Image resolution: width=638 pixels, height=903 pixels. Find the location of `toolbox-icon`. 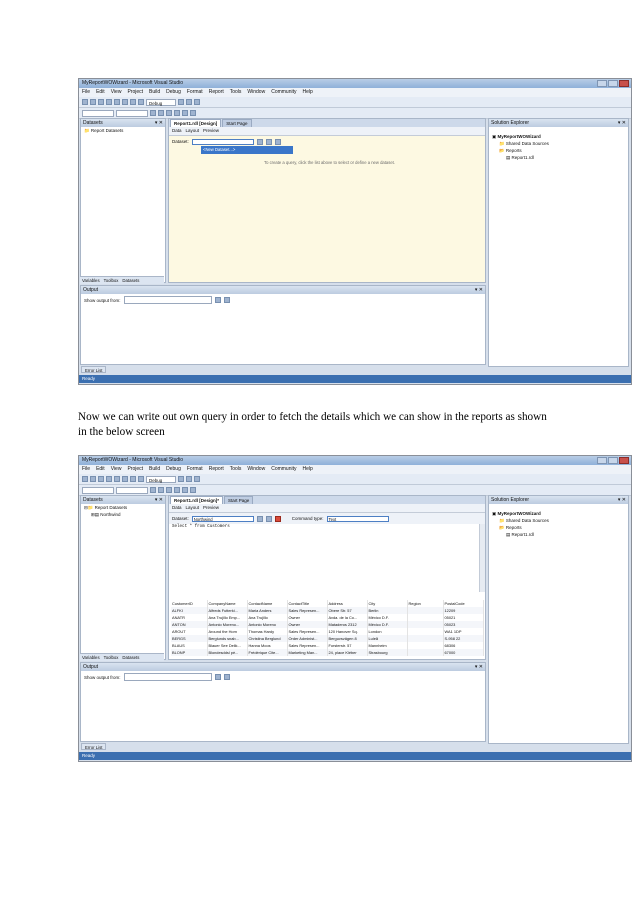

toolbox-icon is located at coordinates (197, 102).